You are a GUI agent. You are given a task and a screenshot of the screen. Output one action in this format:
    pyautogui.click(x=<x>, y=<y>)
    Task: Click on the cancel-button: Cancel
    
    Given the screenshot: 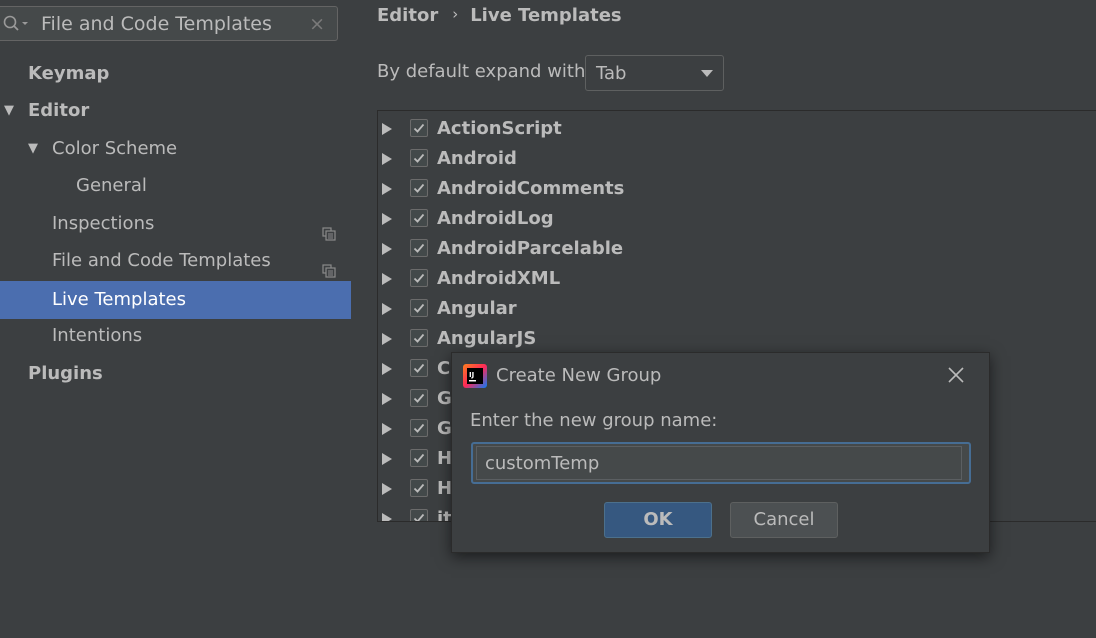 What is the action you would take?
    pyautogui.click(x=784, y=520)
    